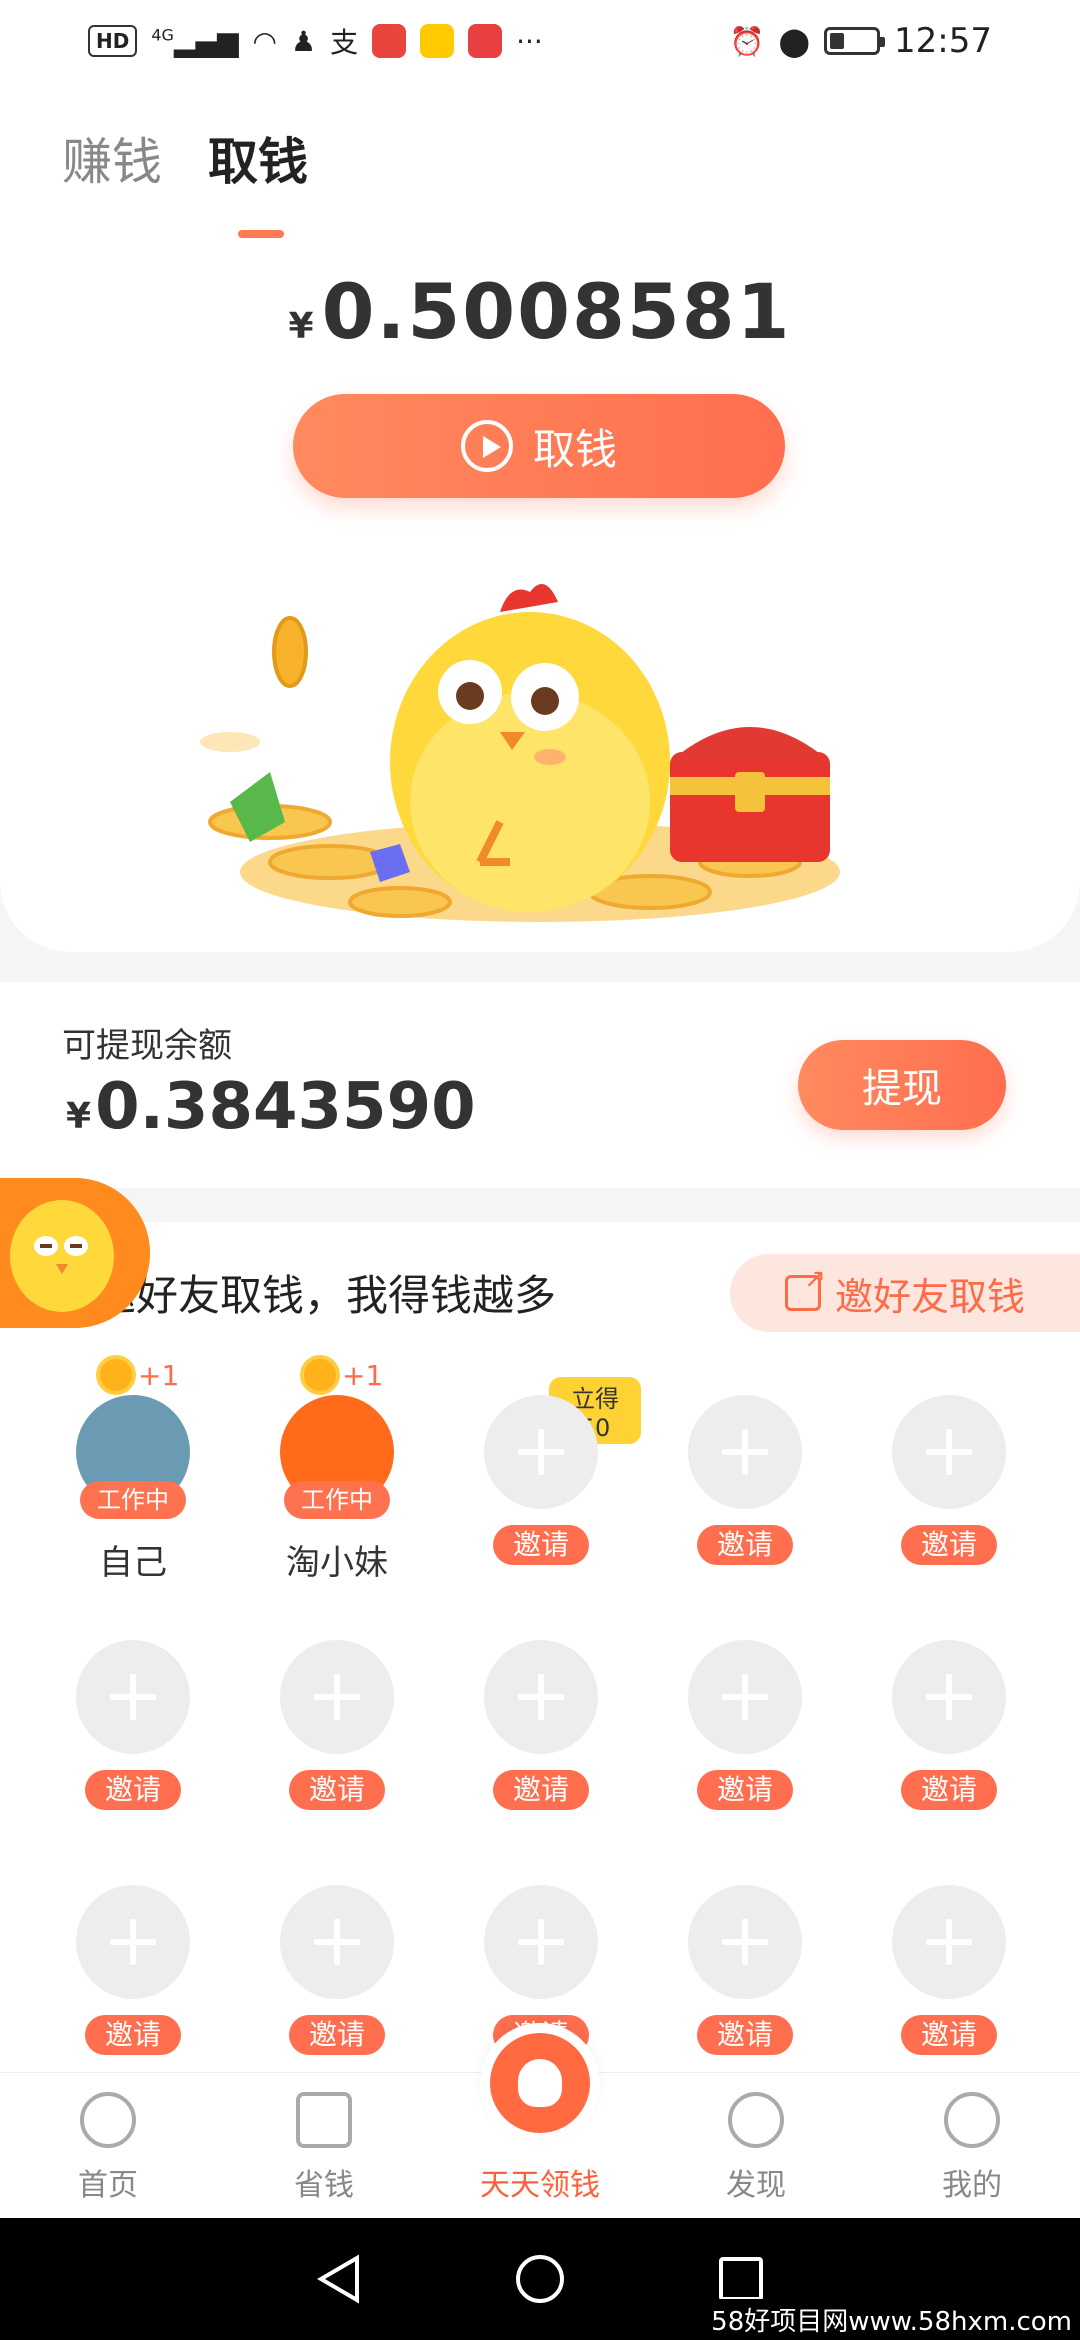 The width and height of the screenshot is (1080, 2340). What do you see at coordinates (855, 41) in the screenshot?
I see `battery-icon` at bounding box center [855, 41].